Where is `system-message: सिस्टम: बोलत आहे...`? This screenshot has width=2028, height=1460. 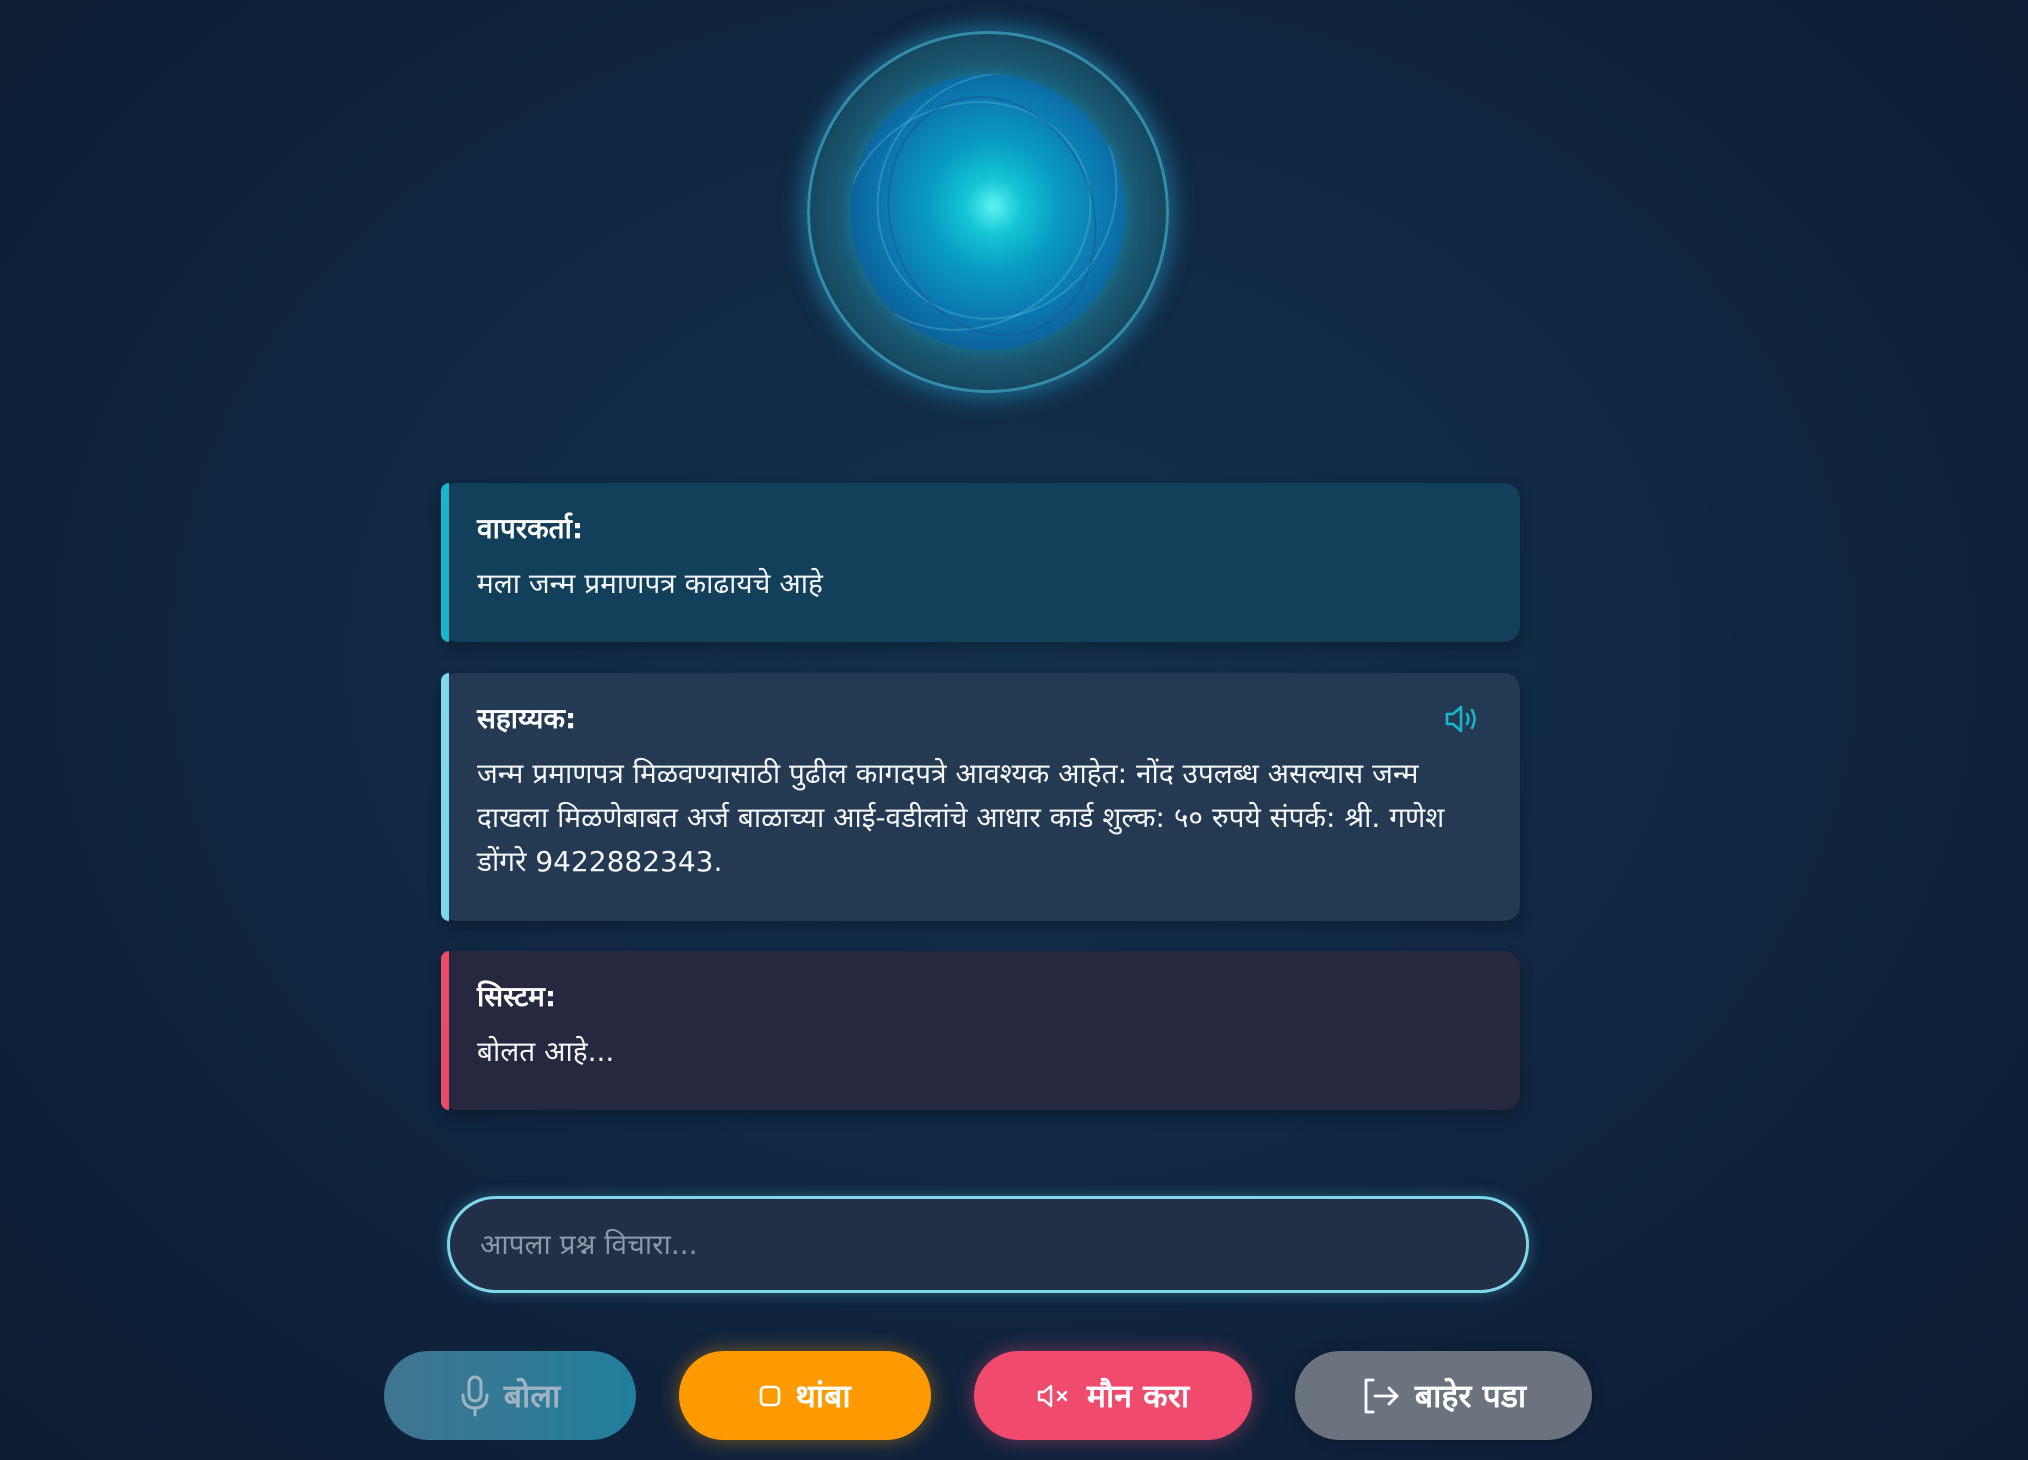
system-message: सिस्टम: बोलत आहे... is located at coordinates (980, 1030).